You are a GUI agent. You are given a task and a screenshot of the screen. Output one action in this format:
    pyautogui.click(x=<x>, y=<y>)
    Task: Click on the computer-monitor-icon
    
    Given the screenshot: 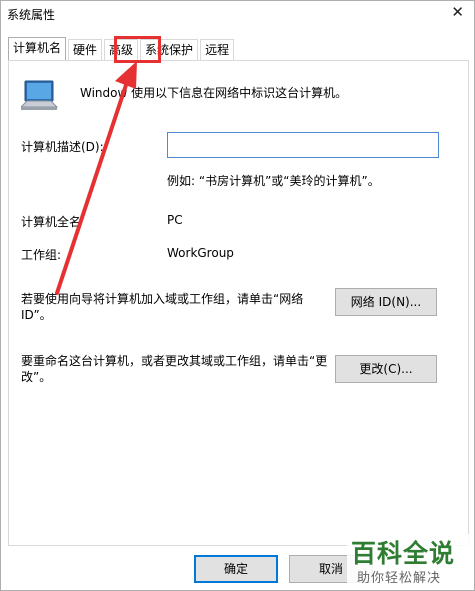 What is the action you would take?
    pyautogui.click(x=40, y=95)
    